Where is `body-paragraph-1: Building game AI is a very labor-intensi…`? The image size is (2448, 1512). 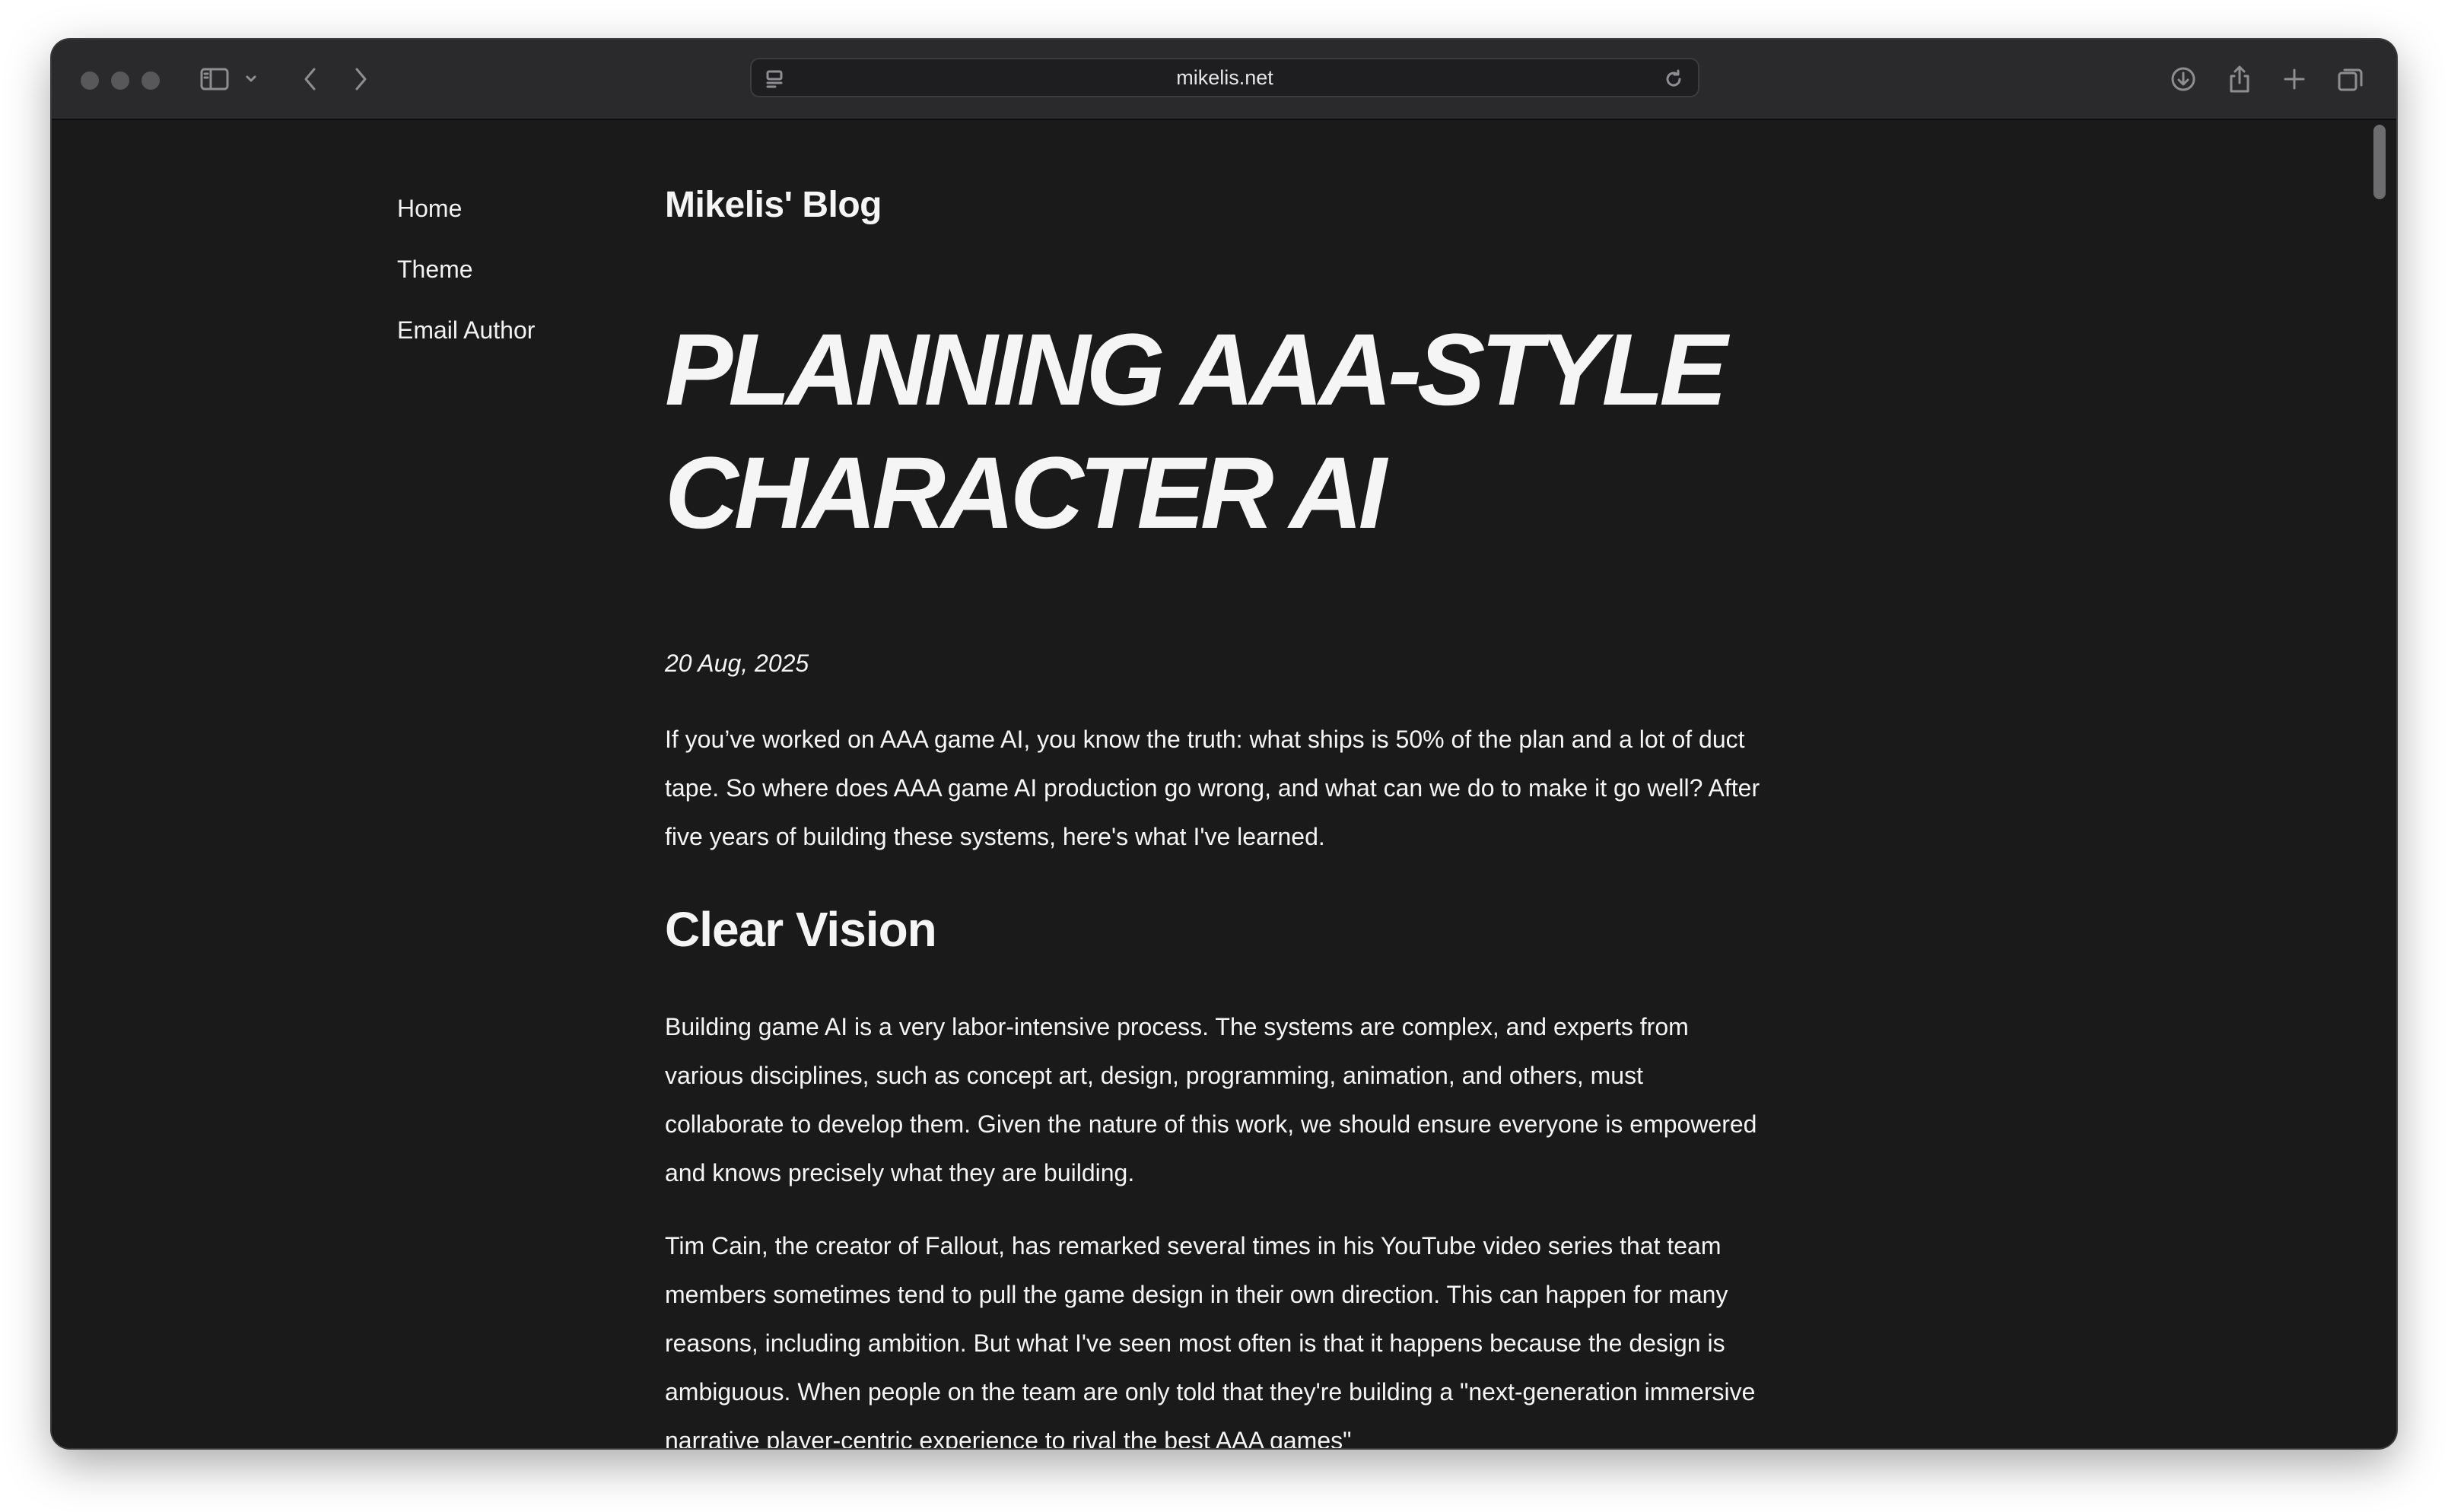
body-paragraph-1: Building game AI is a very labor-intensi… is located at coordinates (1211, 1099).